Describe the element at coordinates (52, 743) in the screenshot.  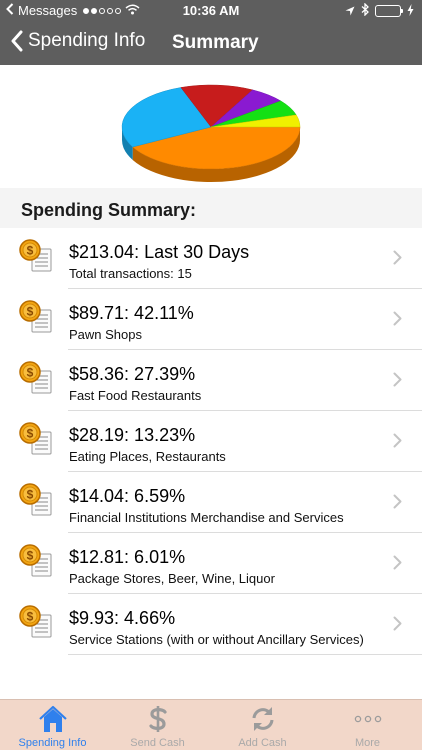
I see `tab-label: Spending Info` at that location.